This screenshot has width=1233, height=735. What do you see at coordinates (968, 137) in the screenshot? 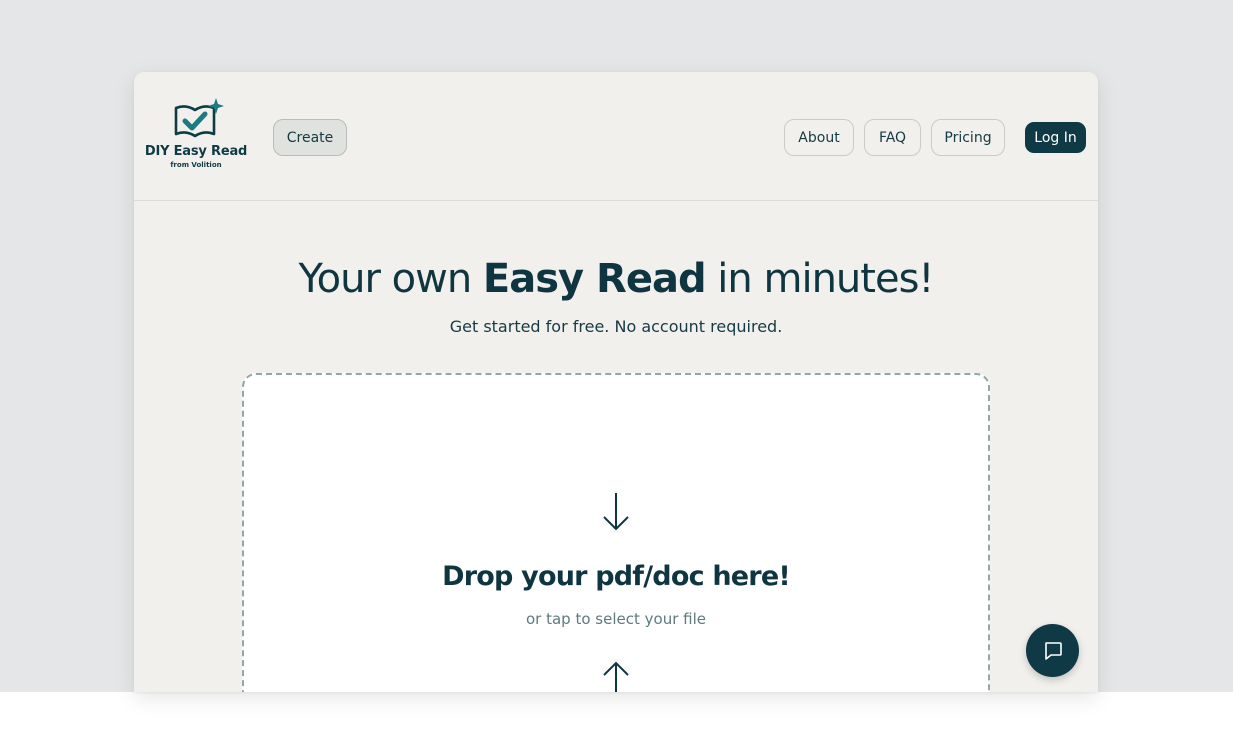
I see `nav-pricing-button: Pricing` at bounding box center [968, 137].